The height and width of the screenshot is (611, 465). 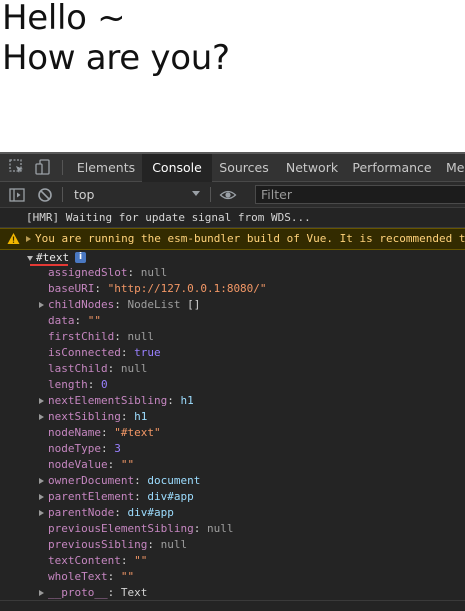 I want to click on context-value: top, so click(x=84, y=194).